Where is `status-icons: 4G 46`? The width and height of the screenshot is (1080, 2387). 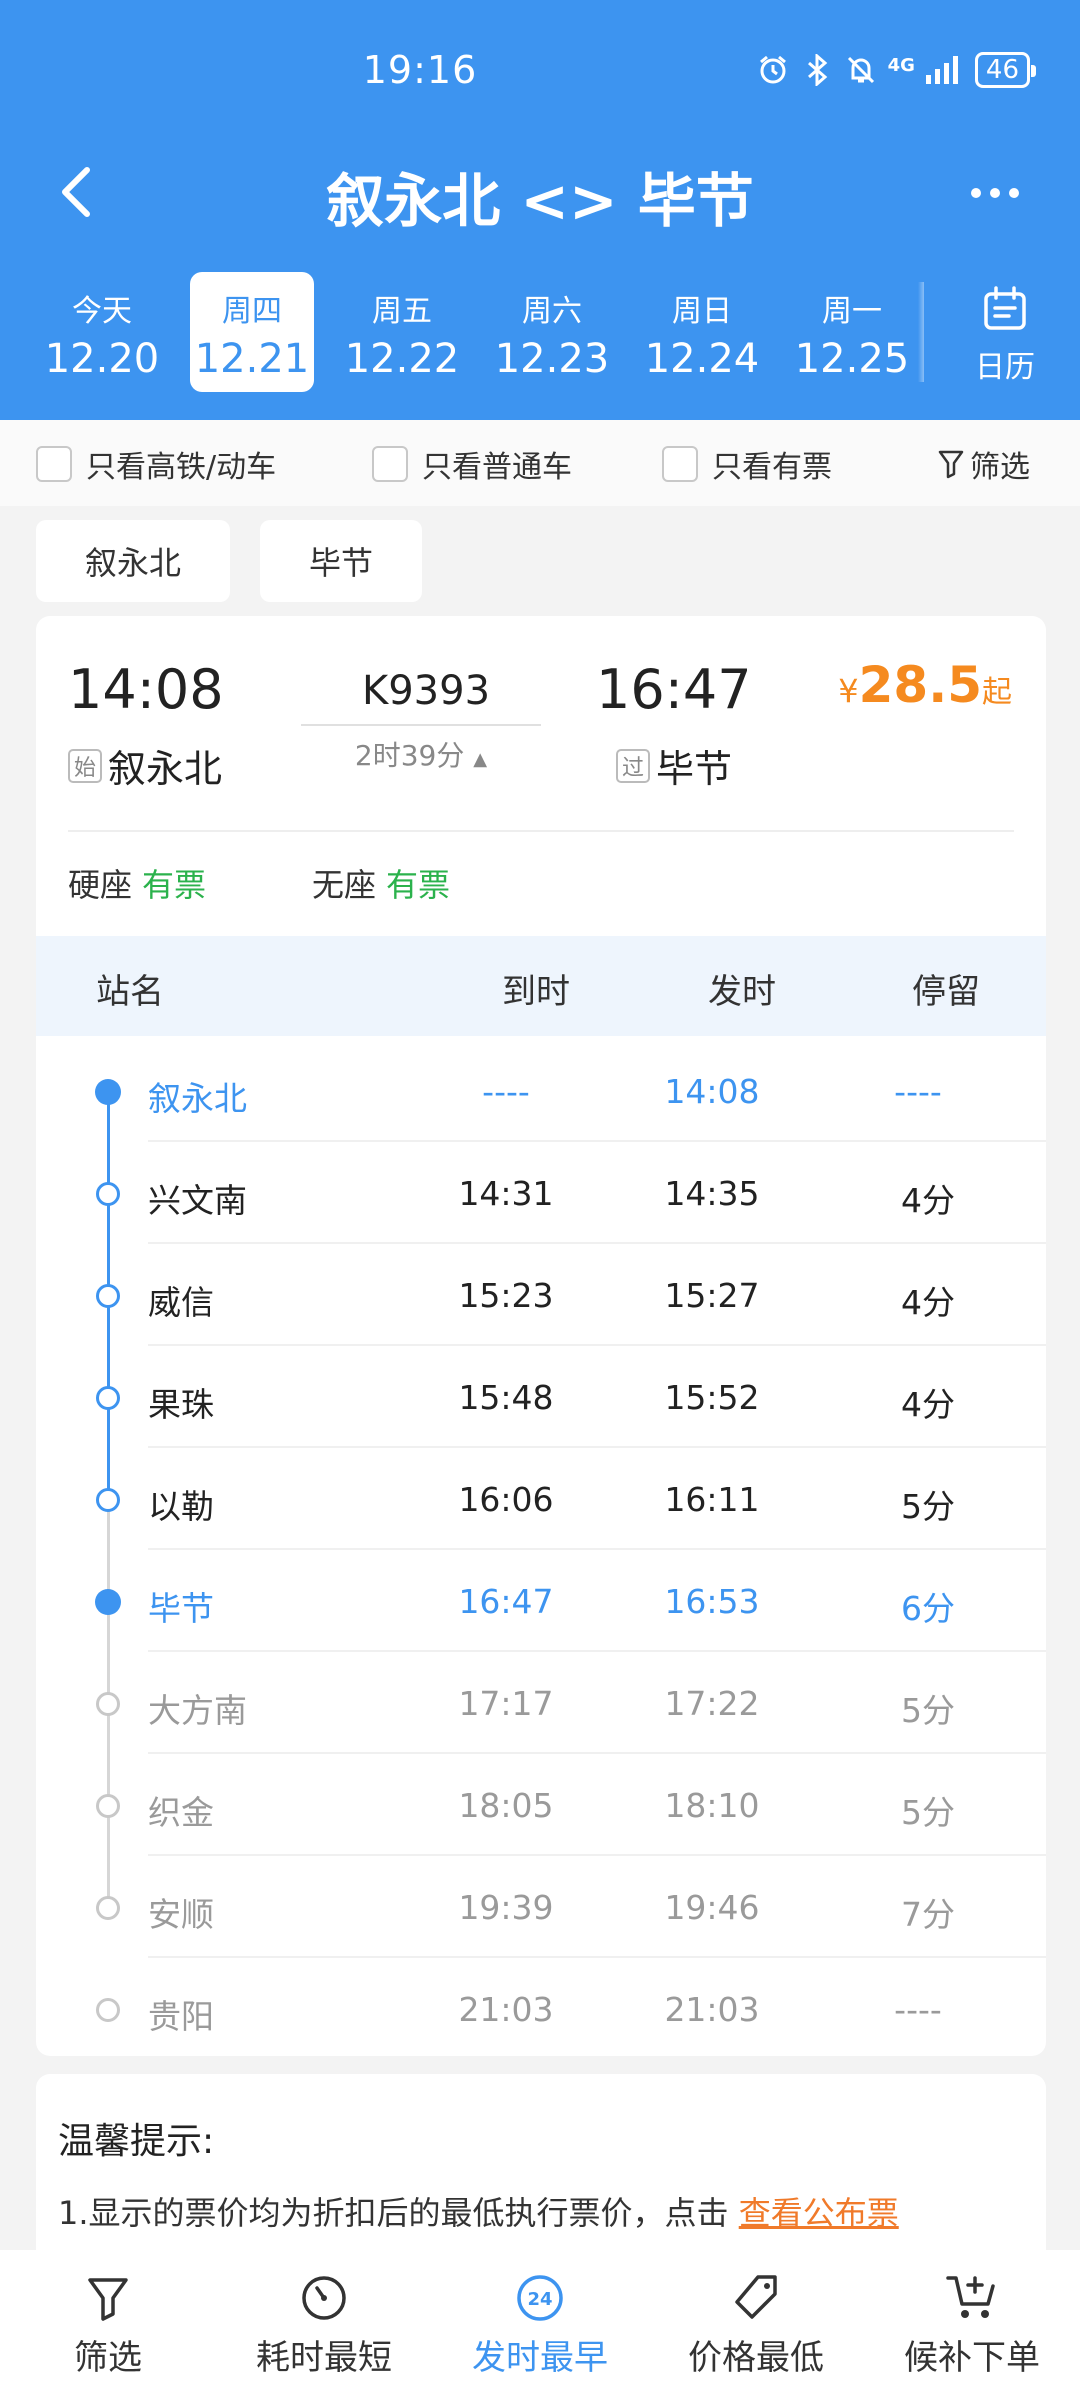
status-icons: 4G 46 is located at coordinates (896, 70).